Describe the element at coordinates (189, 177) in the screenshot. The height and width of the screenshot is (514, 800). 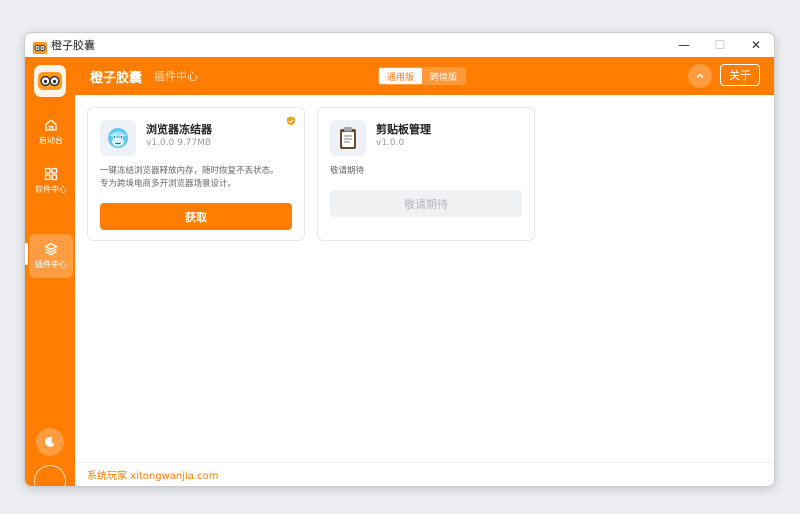
I see `plugin-description: 一键冻结浏览器释放内存，随时恢复不丢状态。 专为跨境电商多开浏览器场景设计。` at that location.